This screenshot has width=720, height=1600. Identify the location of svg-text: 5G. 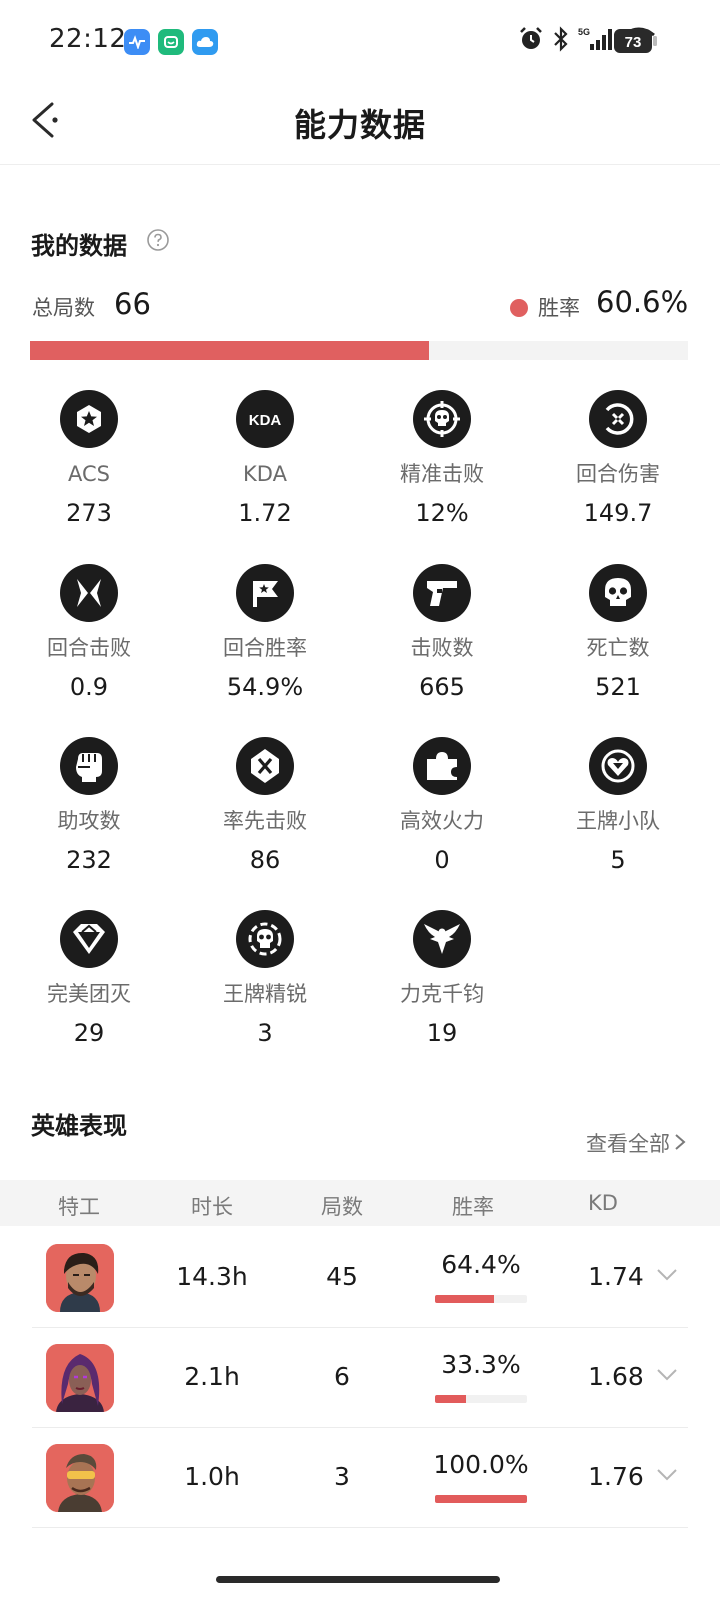
(584, 32).